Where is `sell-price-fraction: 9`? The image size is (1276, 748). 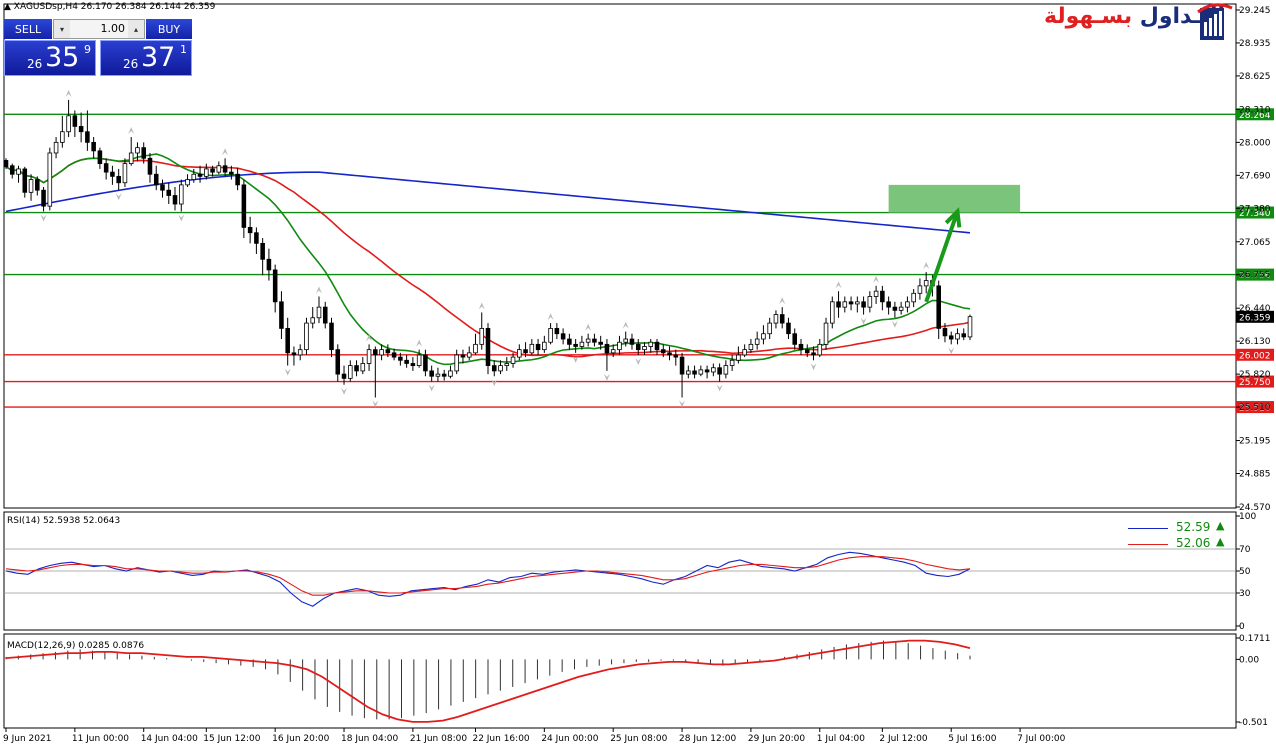 sell-price-fraction: 9 is located at coordinates (87, 49).